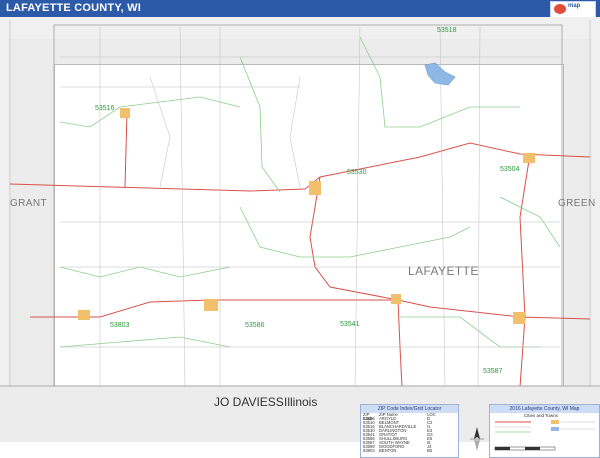  What do you see at coordinates (544, 435) in the screenshot?
I see `info-legend-symbols` at bounding box center [544, 435].